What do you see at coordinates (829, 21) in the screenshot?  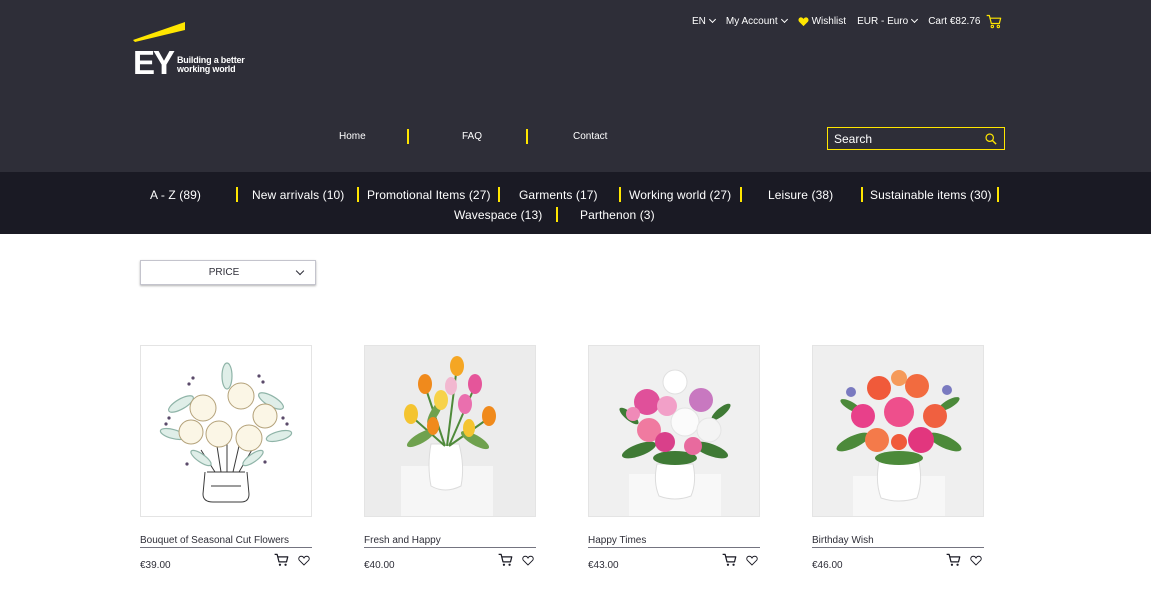 I see `wishlist-label: Wishlist` at bounding box center [829, 21].